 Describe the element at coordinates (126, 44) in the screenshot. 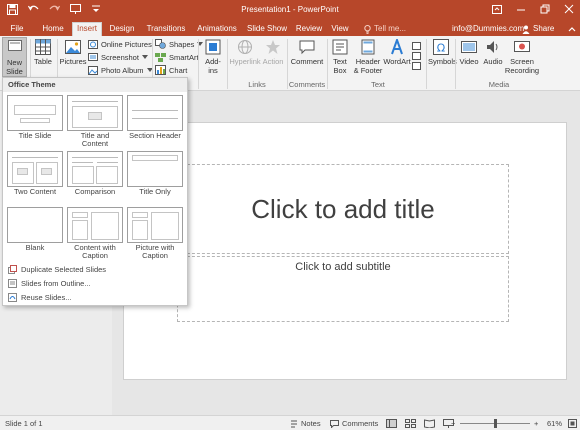

I see `online-pictures-label: Online Pictures` at that location.